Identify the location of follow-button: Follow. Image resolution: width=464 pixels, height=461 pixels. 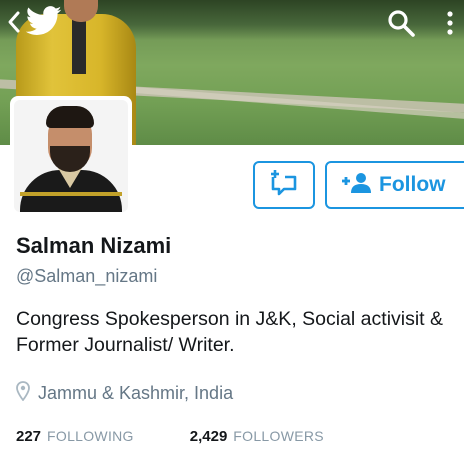
(394, 185).